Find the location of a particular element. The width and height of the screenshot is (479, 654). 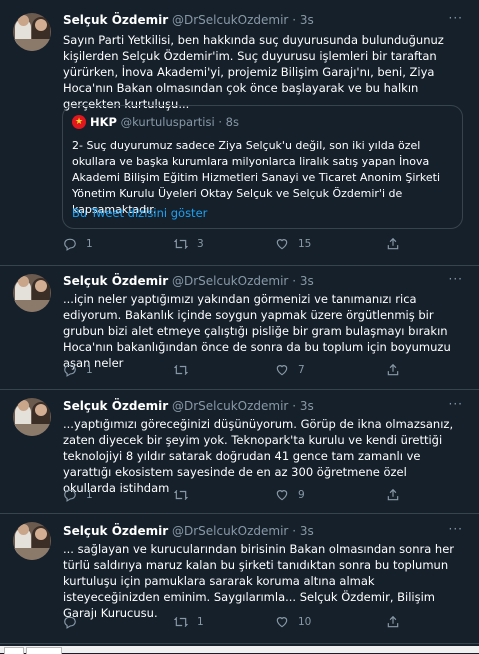

tweet-actions: 1 10 is located at coordinates (253, 622).